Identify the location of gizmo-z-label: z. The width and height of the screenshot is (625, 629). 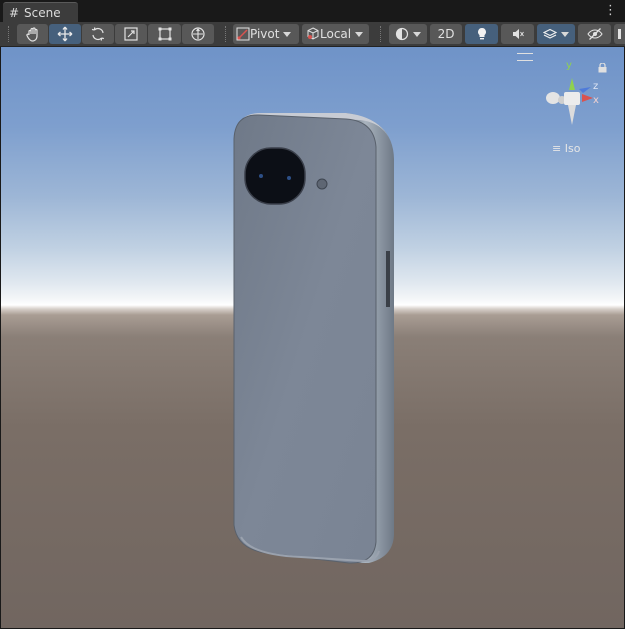
(595, 86).